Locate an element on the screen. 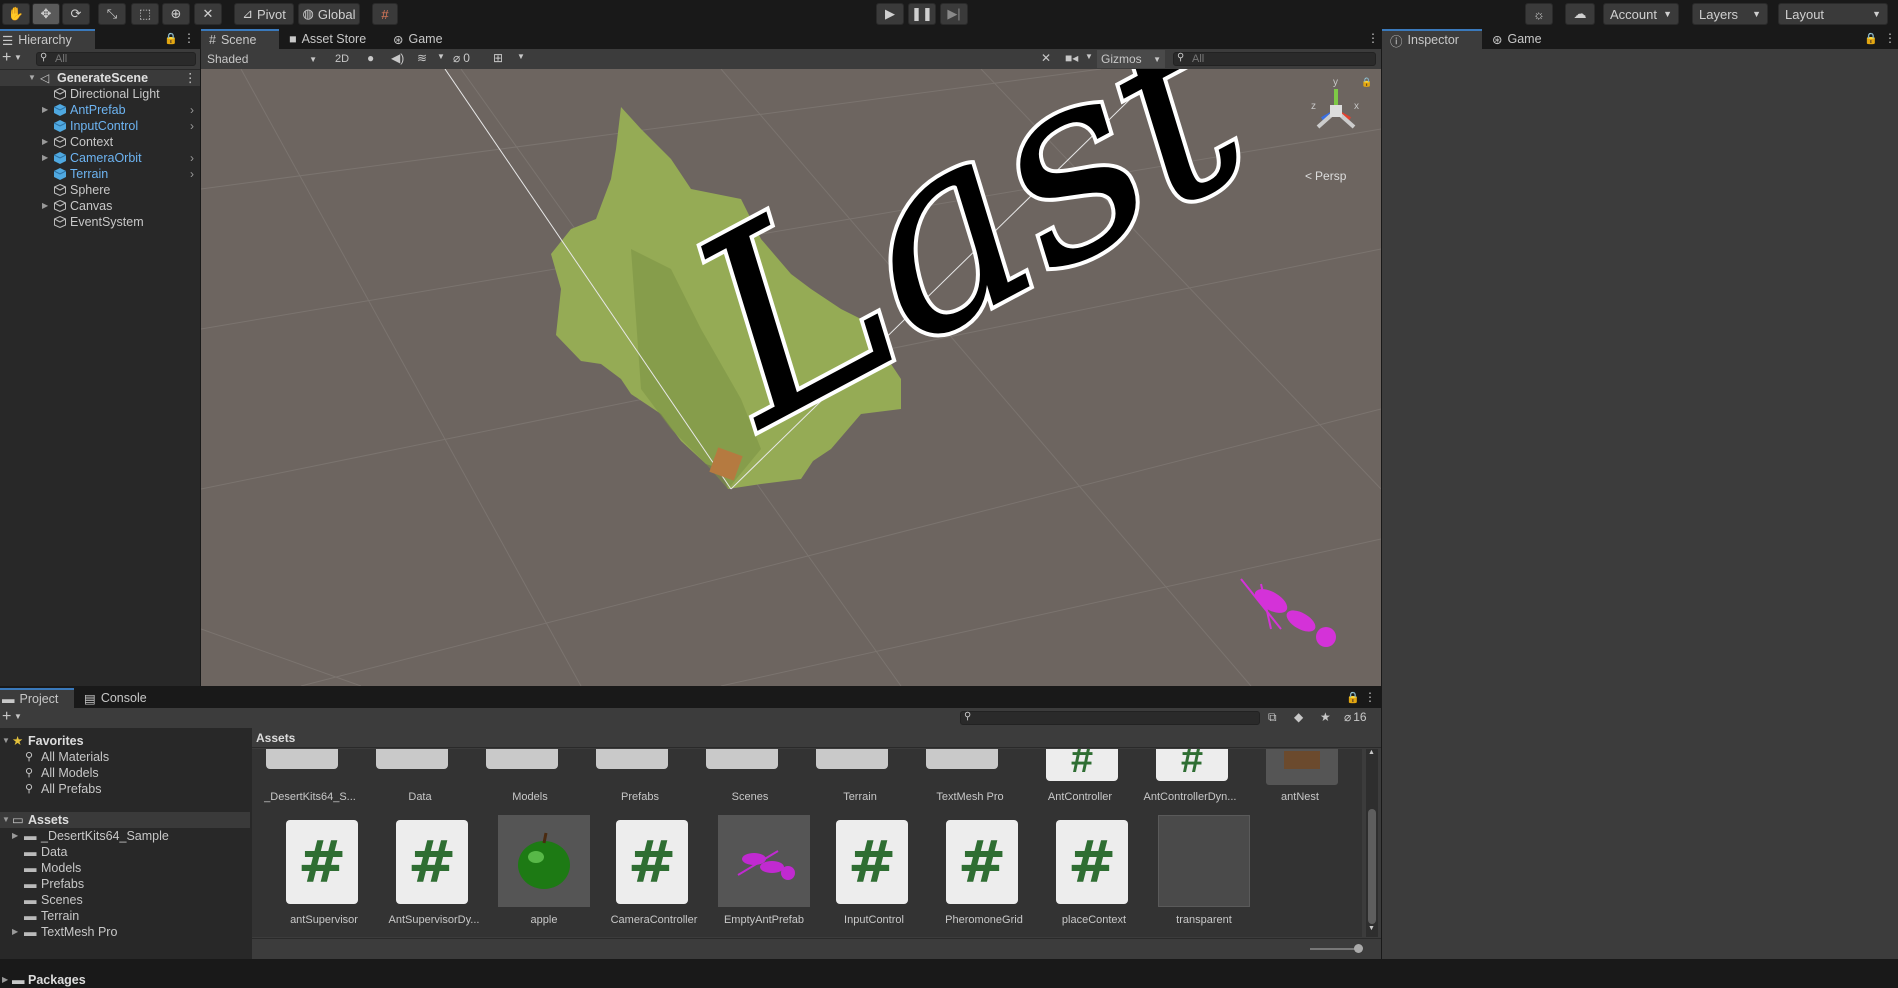 The width and height of the screenshot is (1898, 988). hierarchy-item: Directional Light is located at coordinates (100, 94).